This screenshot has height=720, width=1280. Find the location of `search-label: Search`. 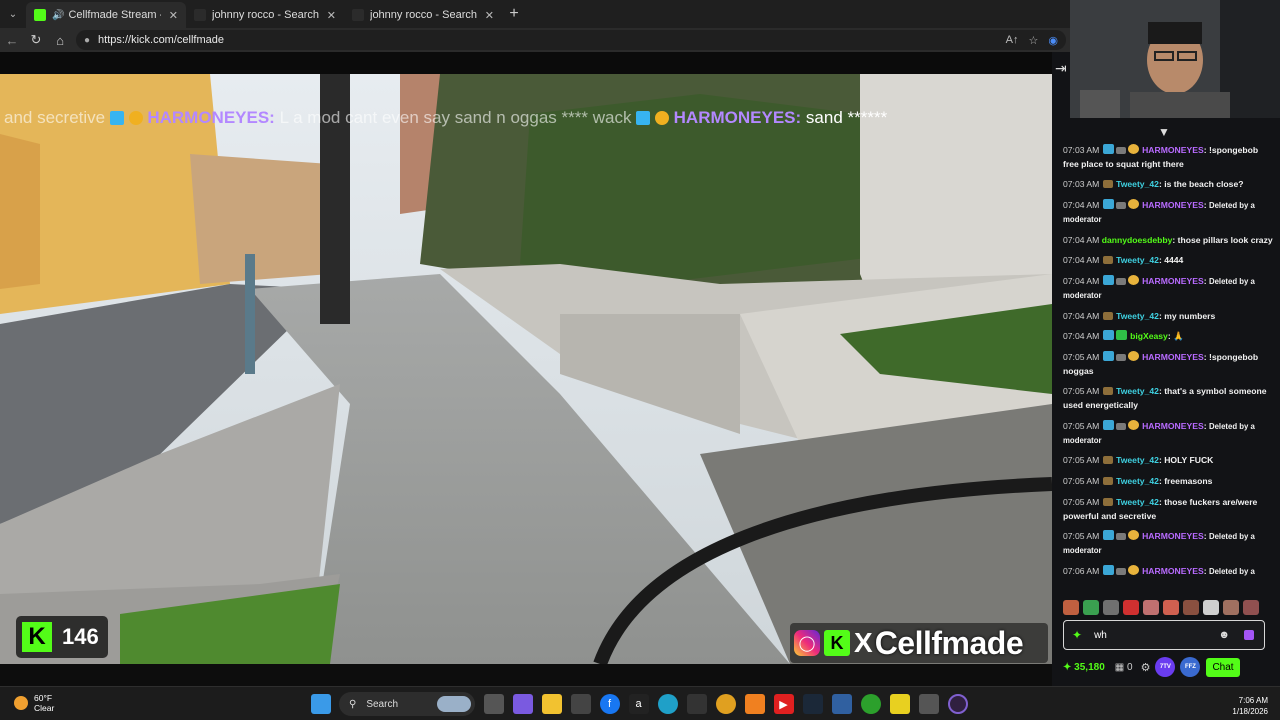

search-label: Search is located at coordinates (382, 704).